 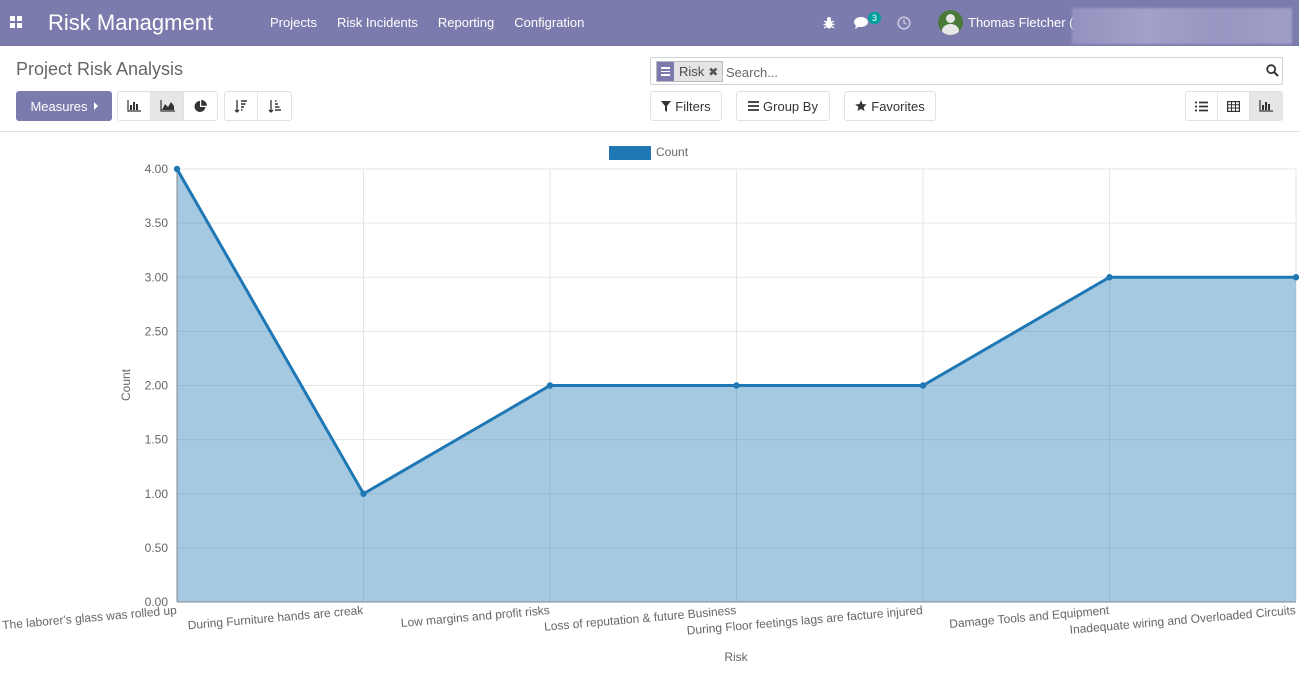 What do you see at coordinates (1272, 70) in the screenshot?
I see `search-icon` at bounding box center [1272, 70].